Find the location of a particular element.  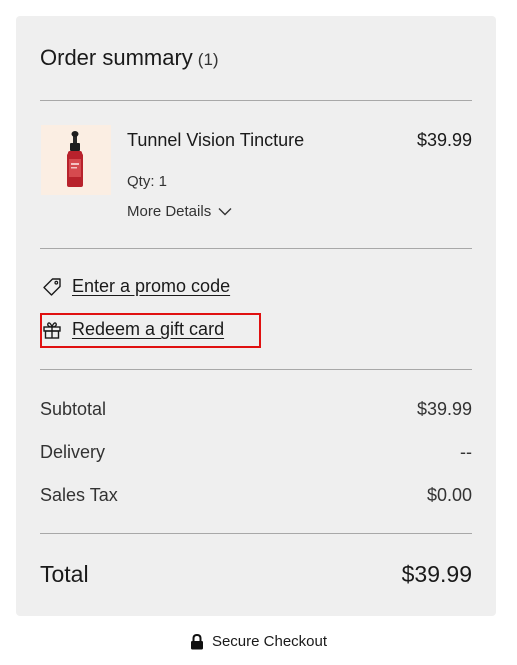

delivery-value: -- is located at coordinates (466, 452).